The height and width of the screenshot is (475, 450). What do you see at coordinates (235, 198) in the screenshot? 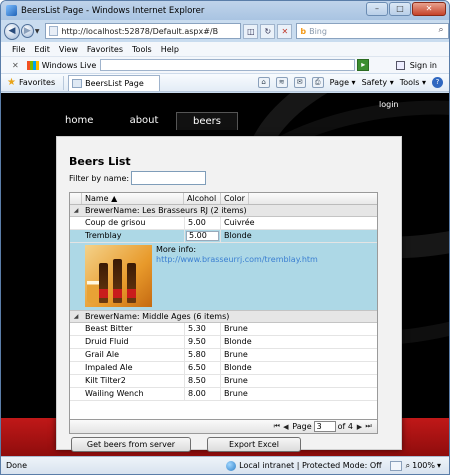
I see `column-header-color: Color` at bounding box center [235, 198].